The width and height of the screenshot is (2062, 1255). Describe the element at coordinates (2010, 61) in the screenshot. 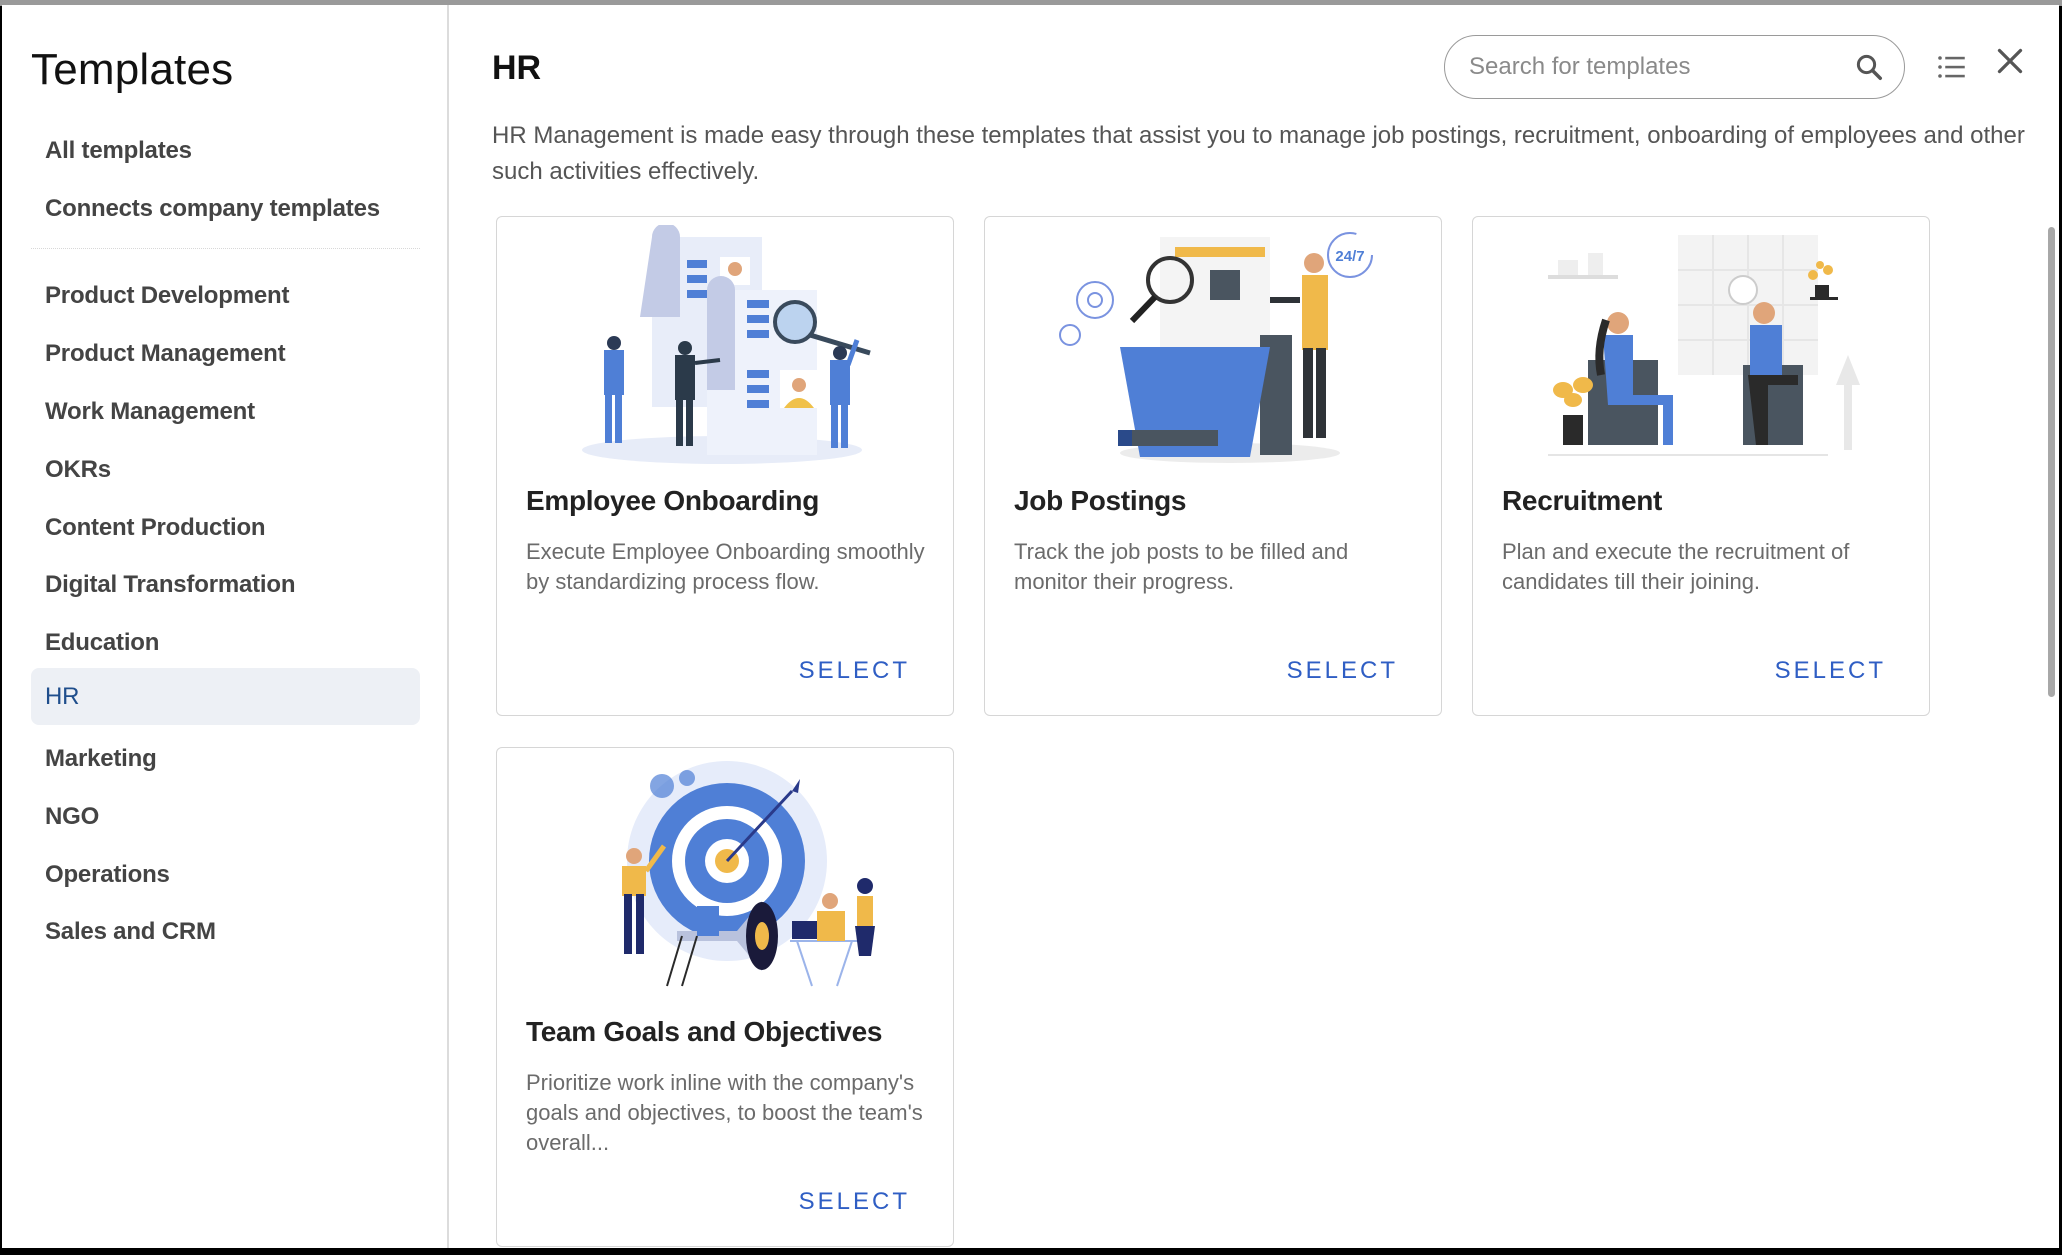

I see `close-icon` at that location.